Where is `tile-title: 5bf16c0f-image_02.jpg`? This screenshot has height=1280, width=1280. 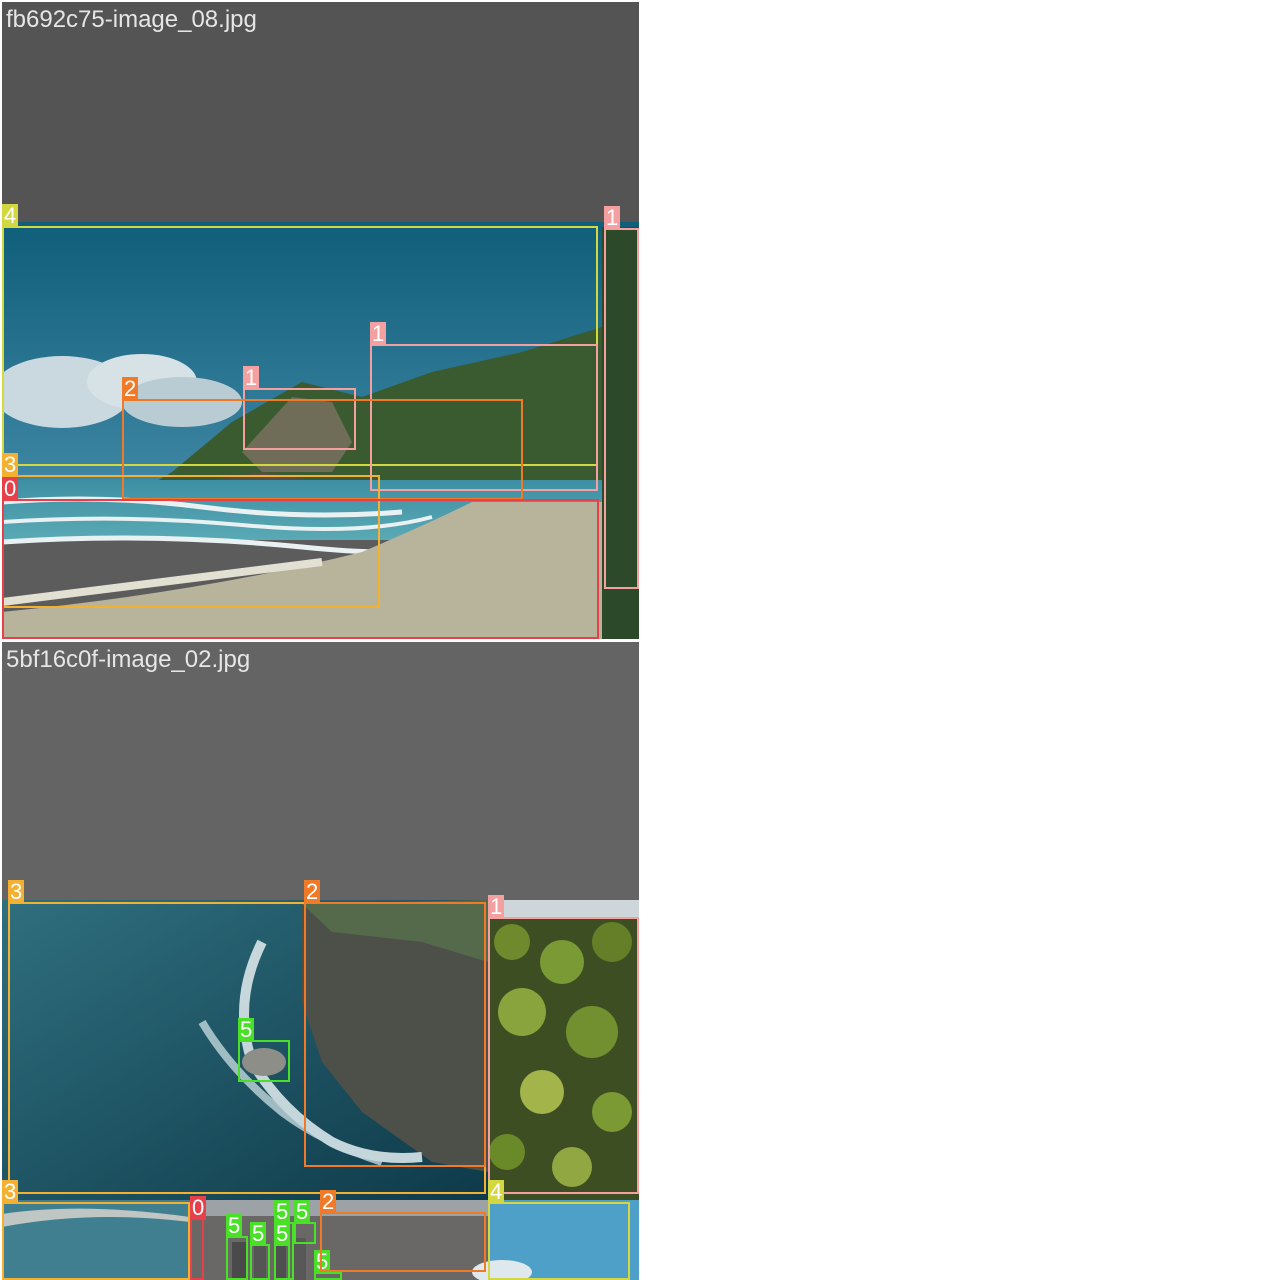 tile-title: 5bf16c0f-image_02.jpg is located at coordinates (128, 659).